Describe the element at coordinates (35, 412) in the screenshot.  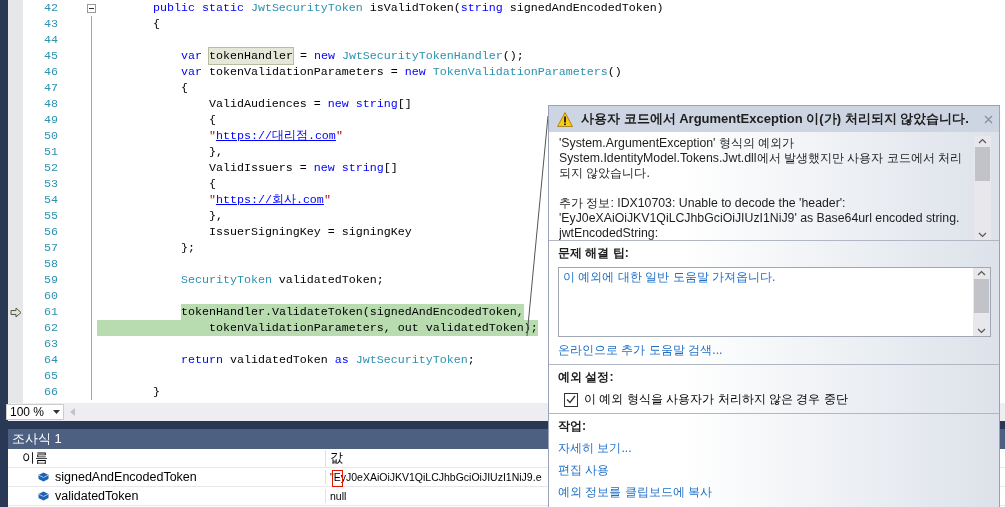
I see `zoom-dropdown: 100 %` at that location.